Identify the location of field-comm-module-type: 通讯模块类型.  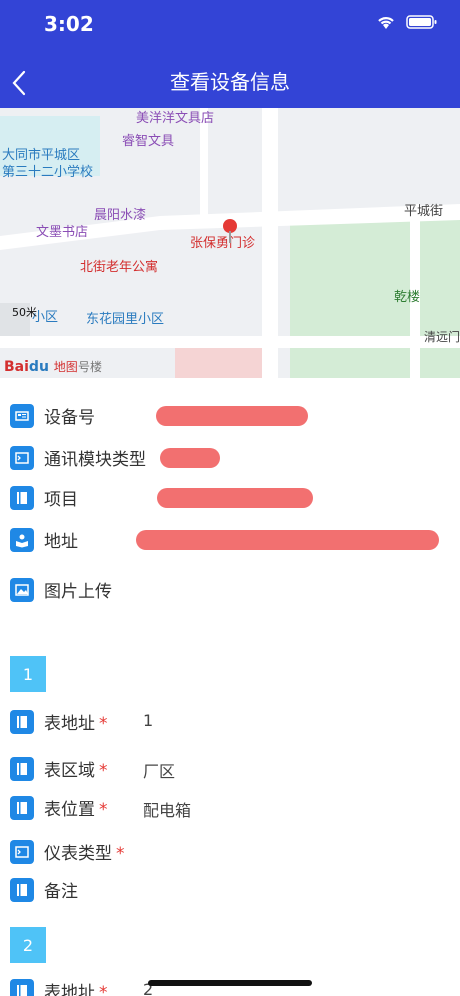
(78, 457).